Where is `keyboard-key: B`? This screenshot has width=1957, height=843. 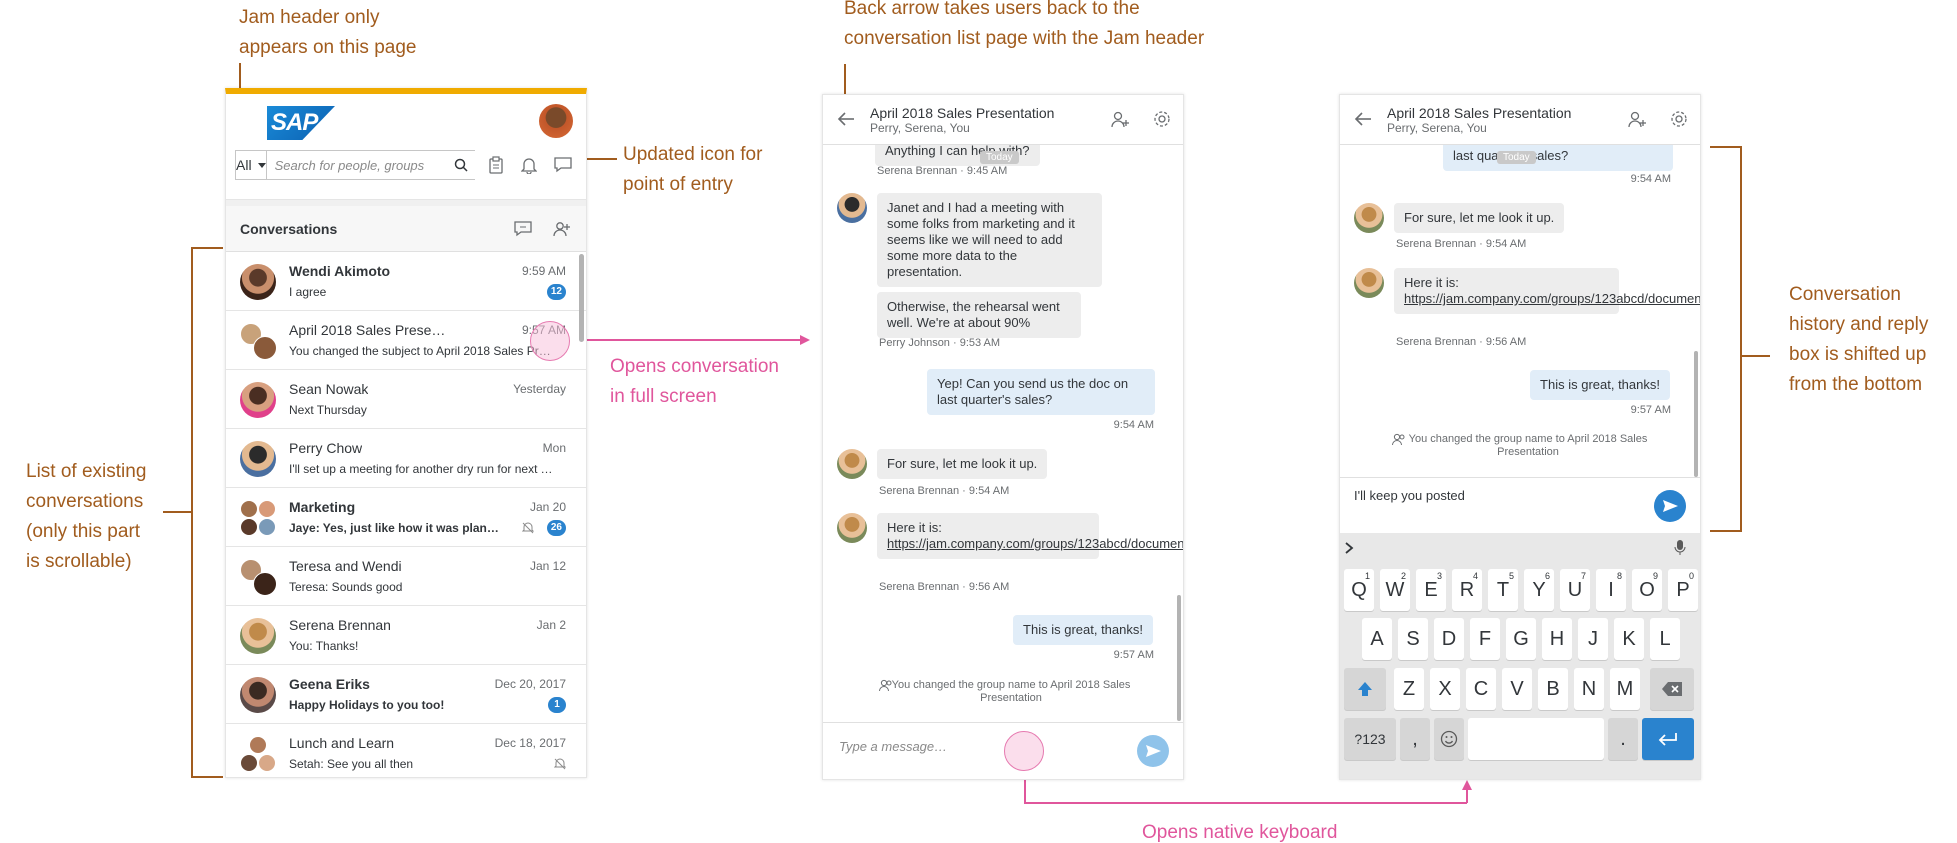 keyboard-key: B is located at coordinates (1553, 689).